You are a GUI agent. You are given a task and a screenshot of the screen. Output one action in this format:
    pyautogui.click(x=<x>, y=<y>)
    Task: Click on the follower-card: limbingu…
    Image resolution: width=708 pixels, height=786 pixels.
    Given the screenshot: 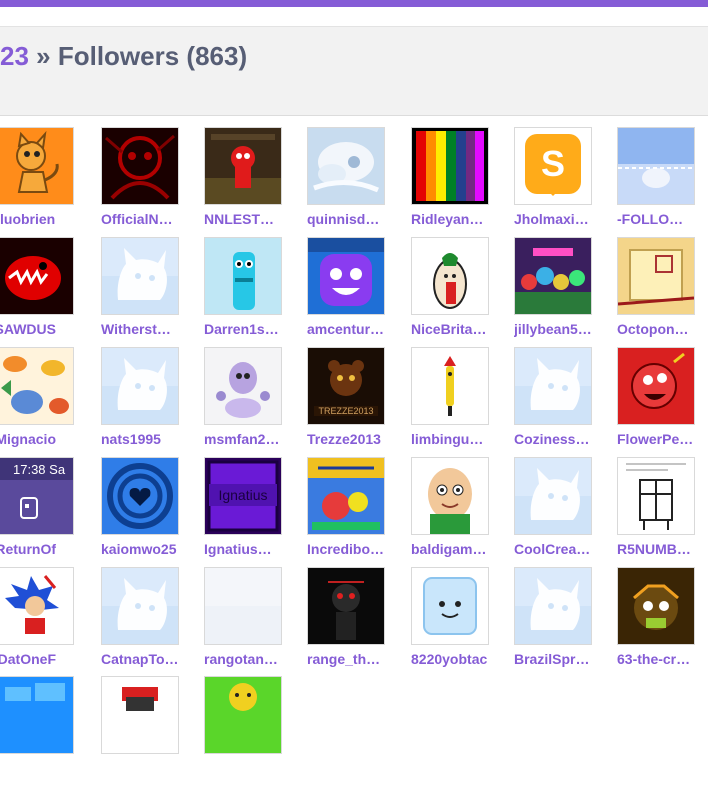 What is the action you would take?
    pyautogui.click(x=450, y=402)
    